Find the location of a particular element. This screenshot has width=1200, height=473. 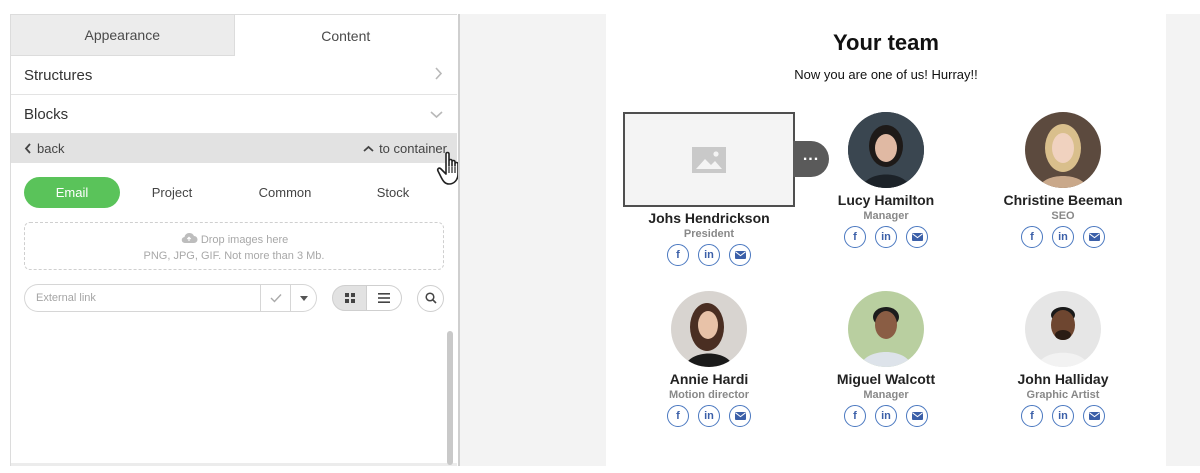

subtab-stock: Stock is located at coordinates (393, 192).